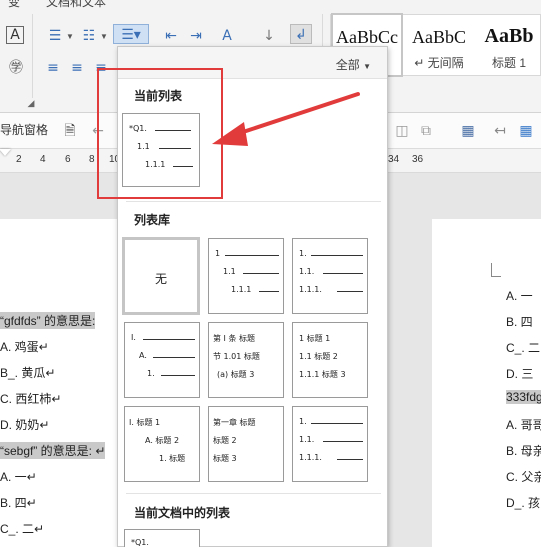 The width and height of the screenshot is (541, 547). Describe the element at coordinates (426, 131) in the screenshot. I see `copy-format-icon: ⧉` at that location.